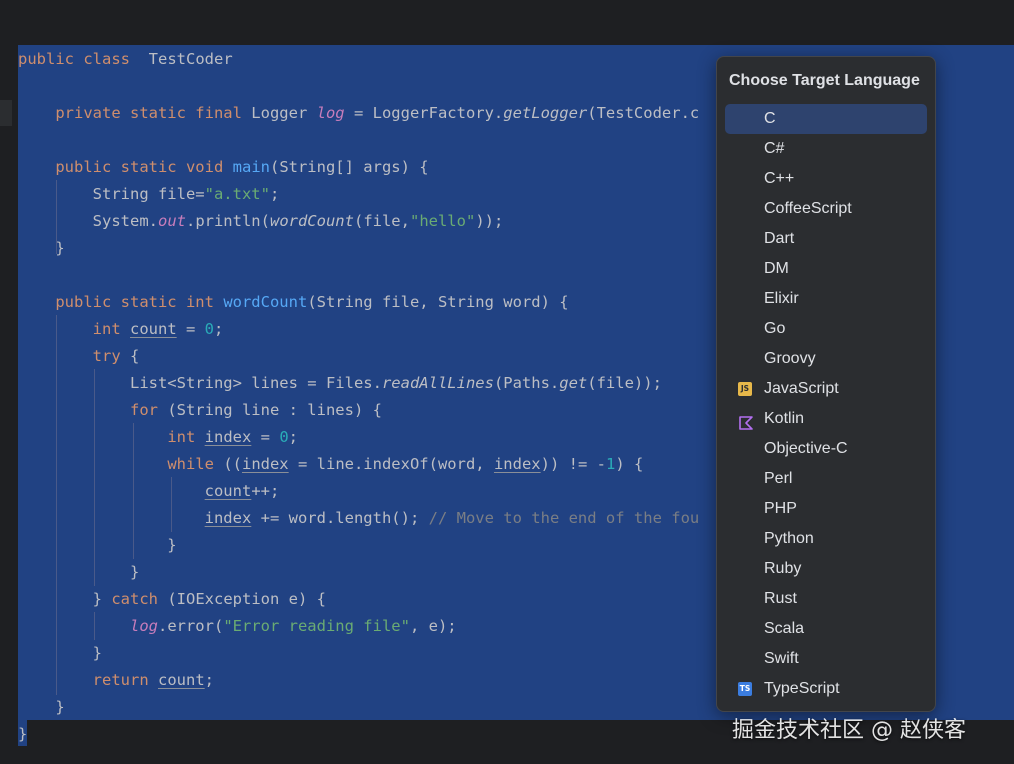  Describe the element at coordinates (330, 113) in the screenshot. I see `code-token: log` at that location.